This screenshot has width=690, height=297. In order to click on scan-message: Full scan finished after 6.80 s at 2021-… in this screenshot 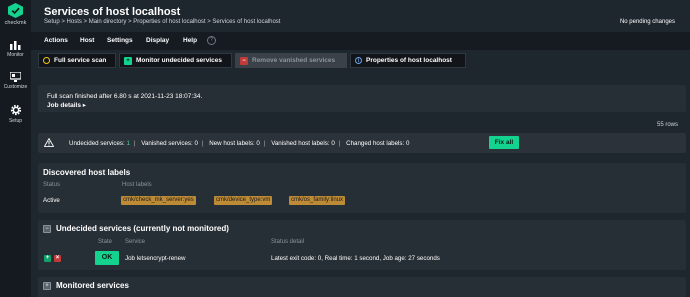, I will do `click(125, 96)`.